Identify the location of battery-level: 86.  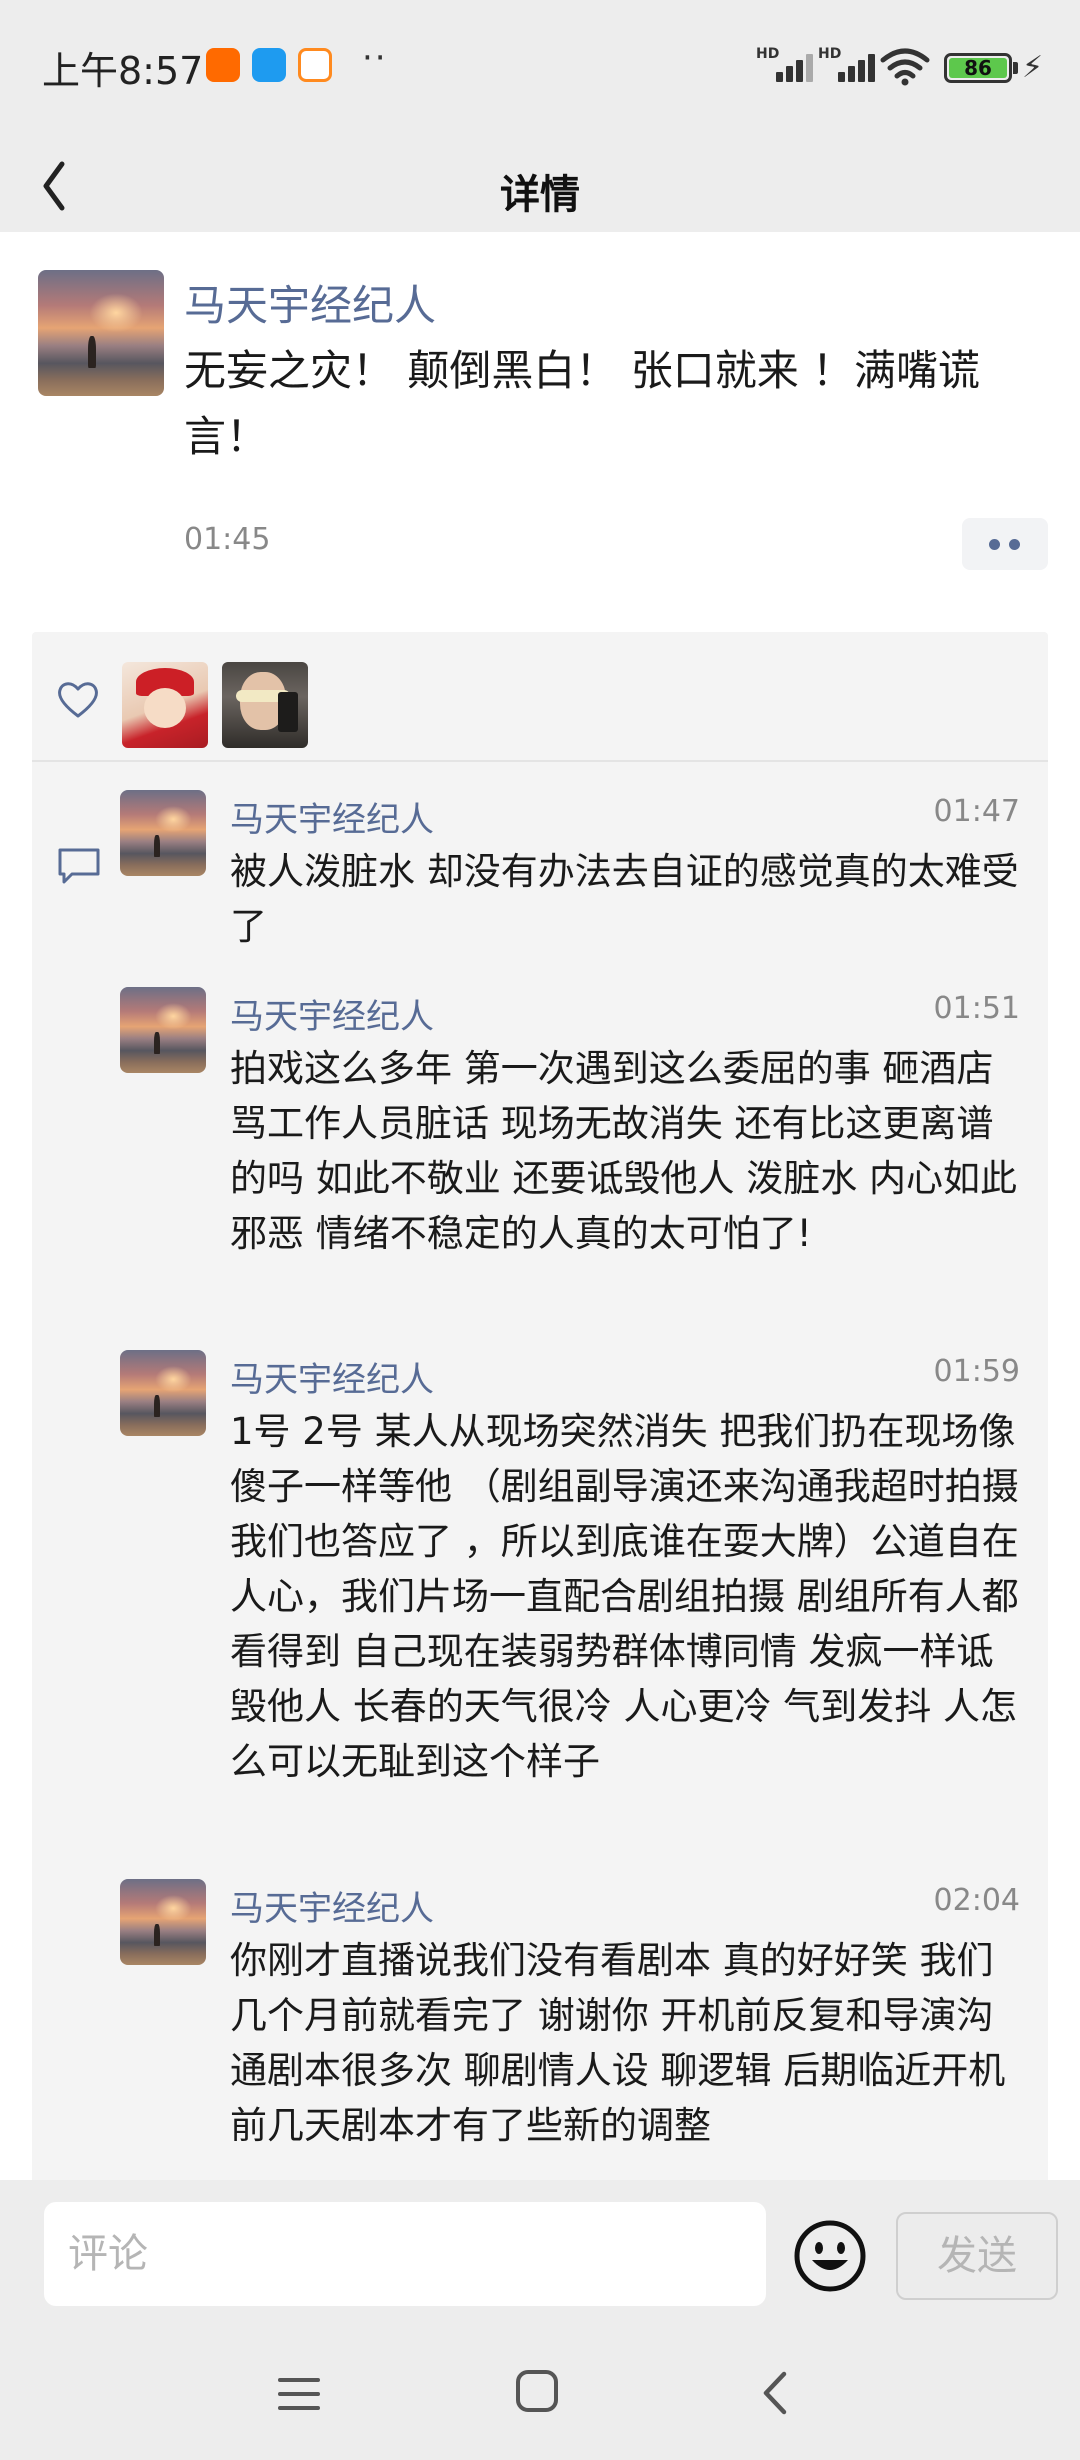
(978, 68).